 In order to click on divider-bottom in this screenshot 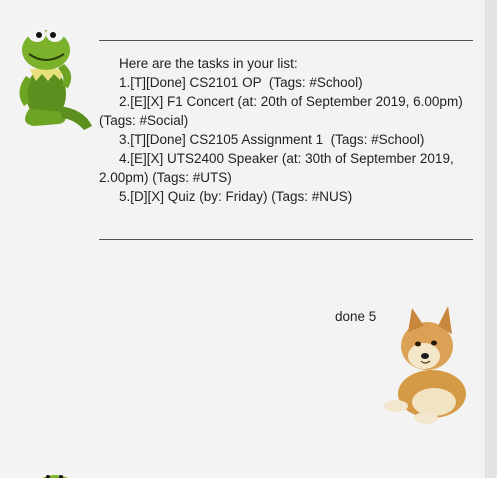, I will do `click(286, 240)`.